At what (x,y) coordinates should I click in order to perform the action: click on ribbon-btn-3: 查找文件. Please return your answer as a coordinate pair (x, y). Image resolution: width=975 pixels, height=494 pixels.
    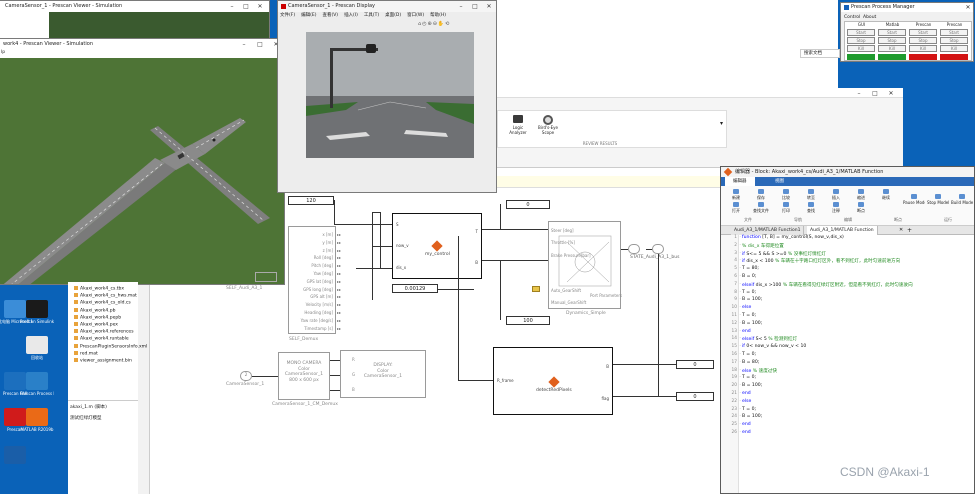
    Looking at the image, I should click on (761, 208).